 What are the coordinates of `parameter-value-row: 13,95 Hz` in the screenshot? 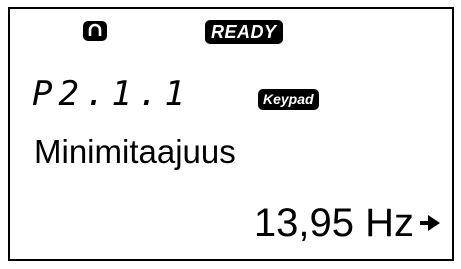 It's located at (347, 223).